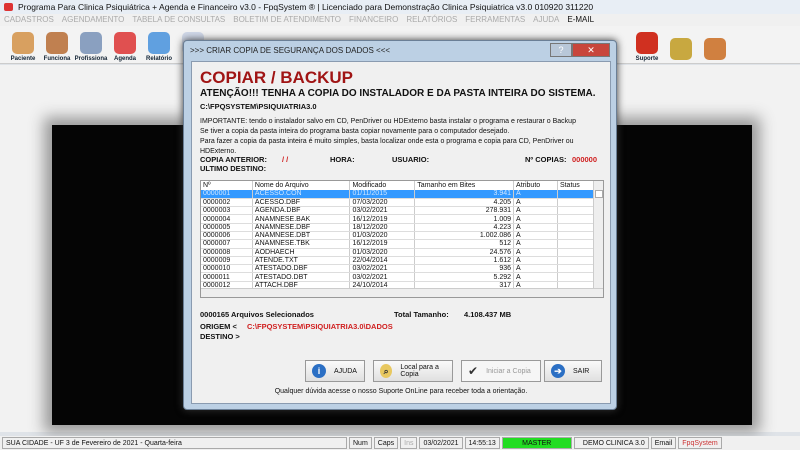  I want to click on toolbar-button: Agenda, so click(125, 44).